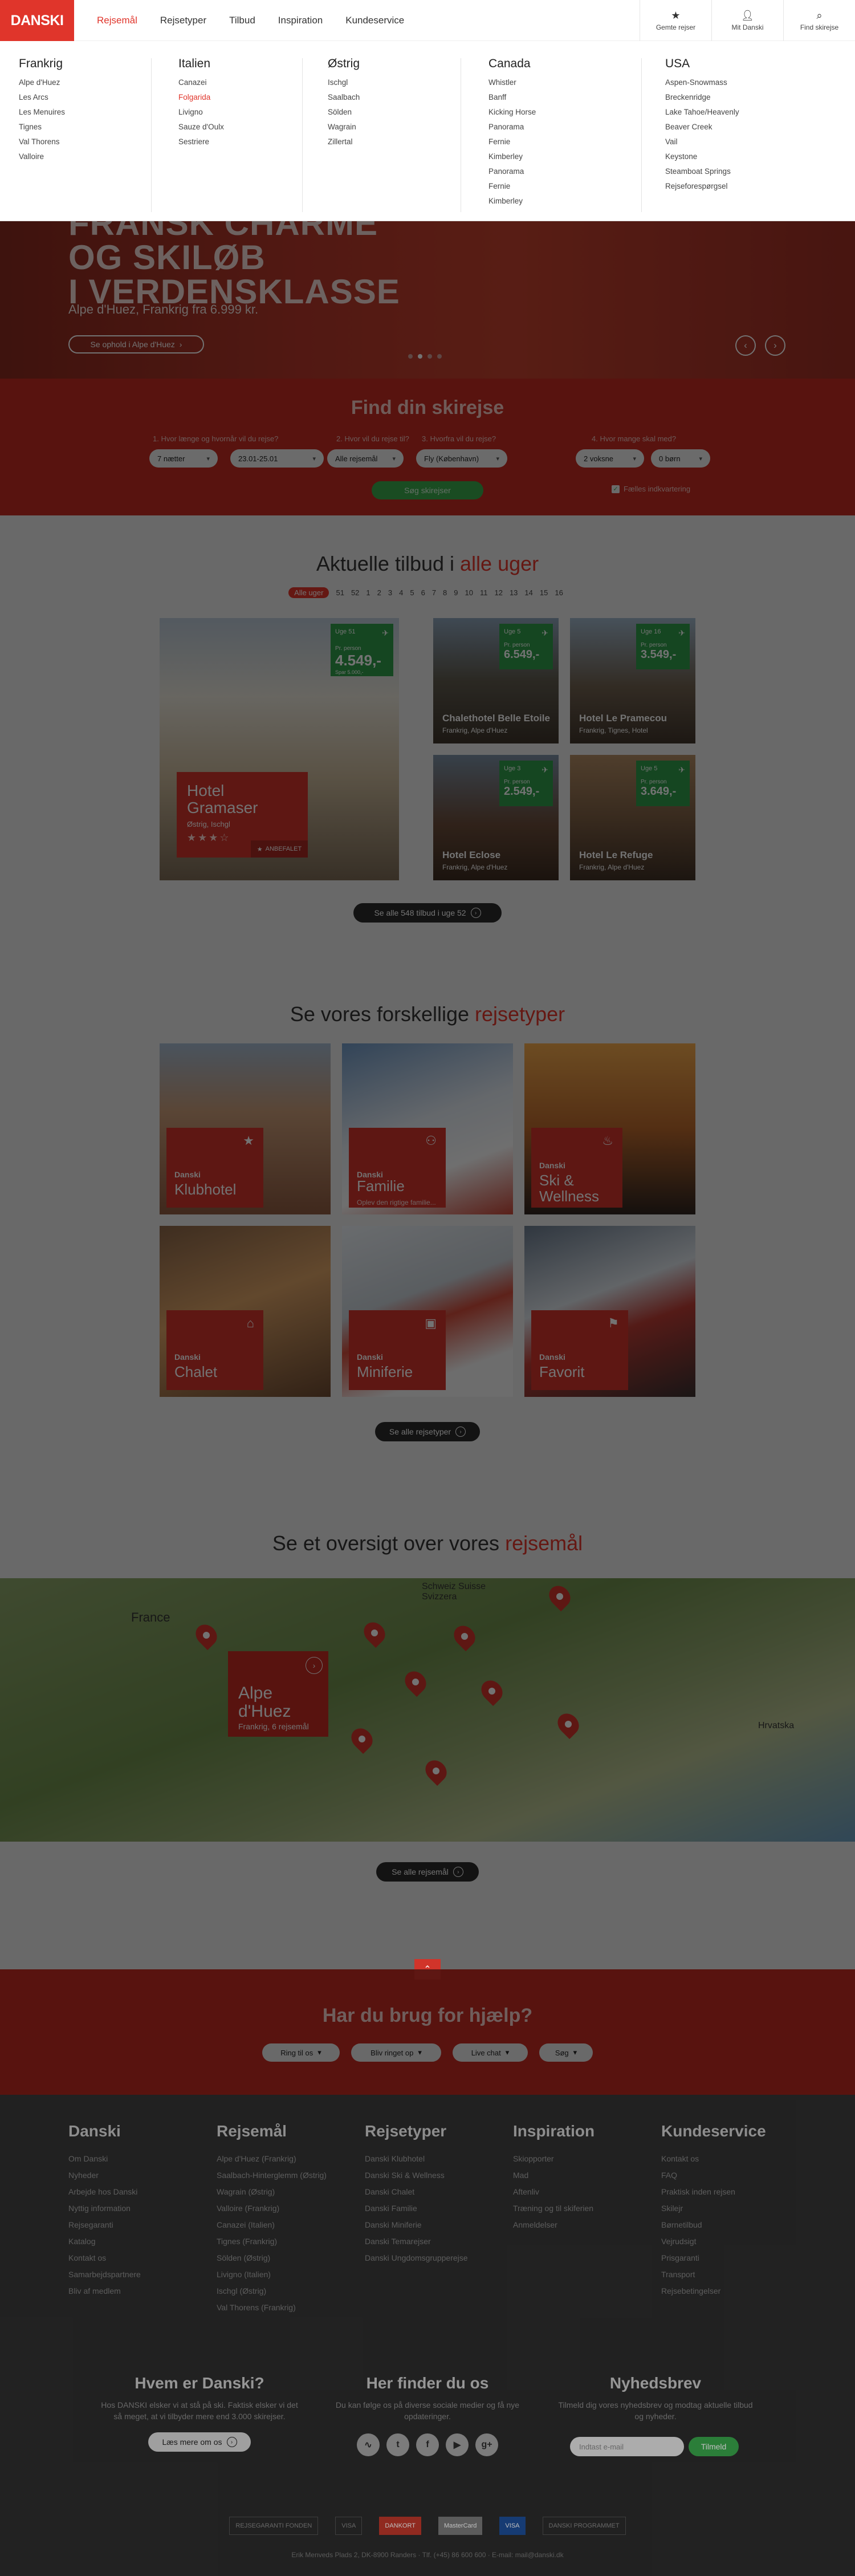  What do you see at coordinates (819, 20) in the screenshot?
I see `find-trip-button: ⌕ Find skirejse` at bounding box center [819, 20].